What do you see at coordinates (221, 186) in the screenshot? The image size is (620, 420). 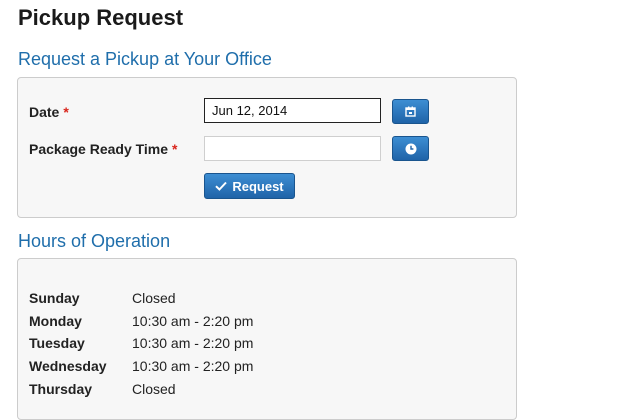 I see `check-icon` at bounding box center [221, 186].